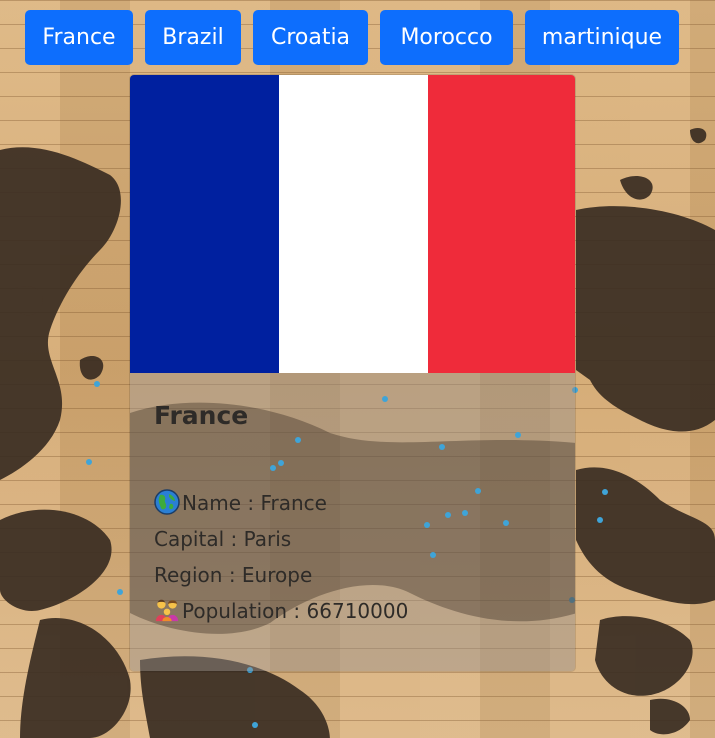  I want to click on info-region: Region : Europe, so click(353, 575).